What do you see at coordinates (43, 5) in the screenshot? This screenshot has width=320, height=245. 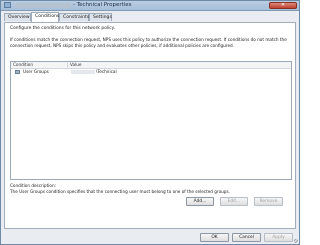 I see `redacted-policy-name` at bounding box center [43, 5].